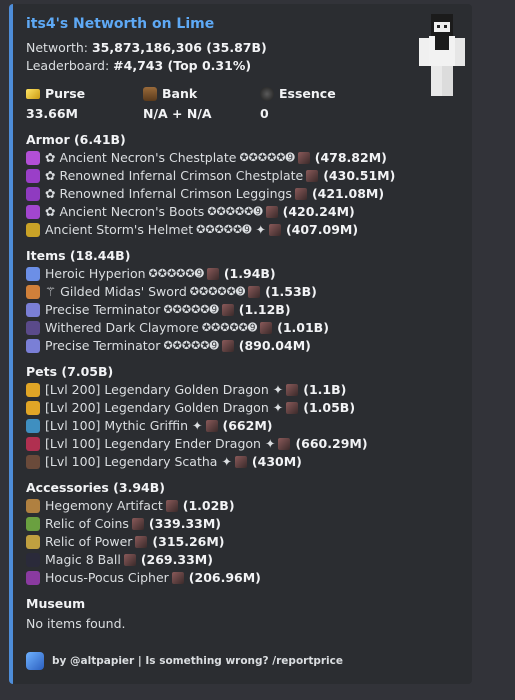 The width and height of the screenshot is (515, 700). I want to click on item-price: (407.09M), so click(322, 229).